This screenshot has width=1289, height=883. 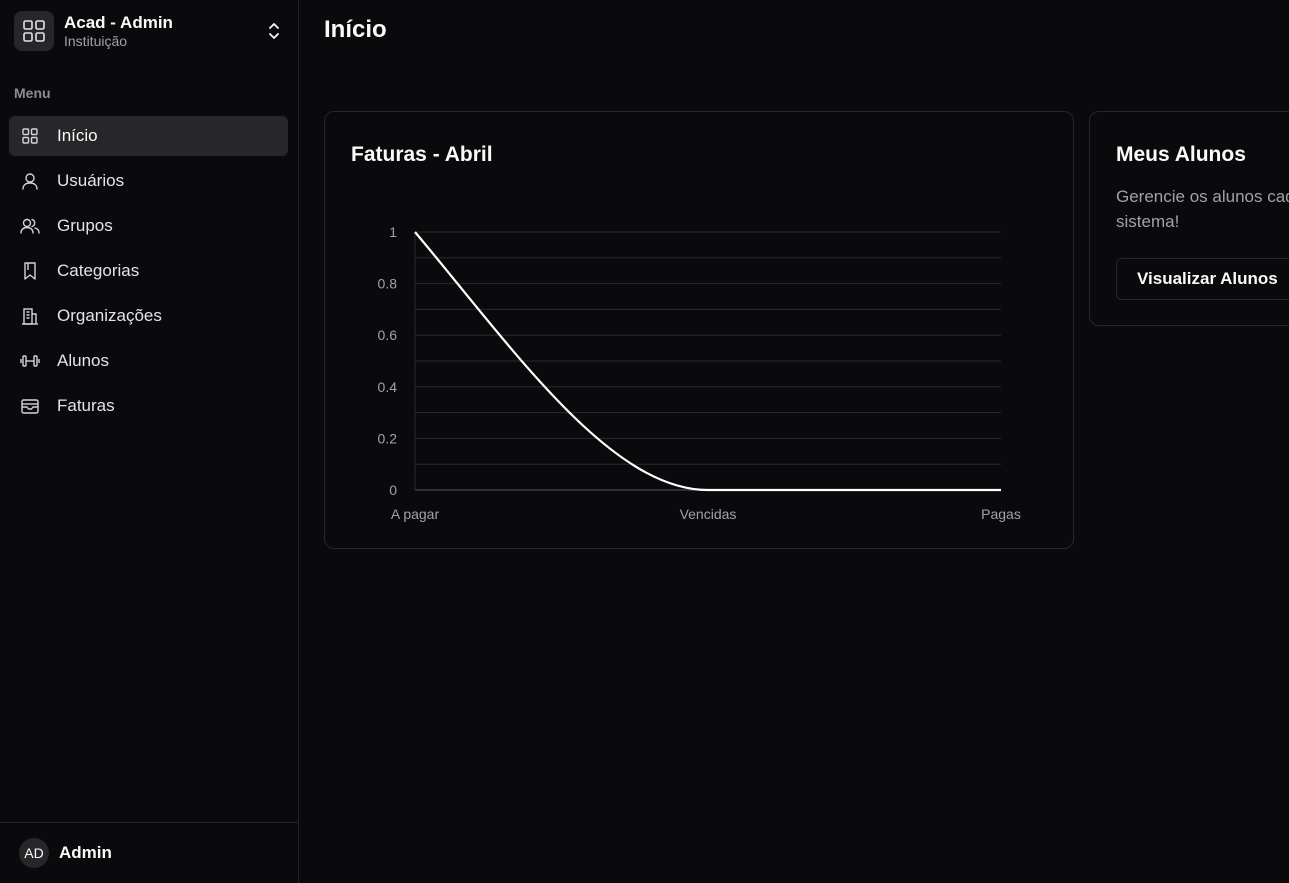 What do you see at coordinates (148, 226) in the screenshot?
I see `sidebar-item-grupos: Grupos` at bounding box center [148, 226].